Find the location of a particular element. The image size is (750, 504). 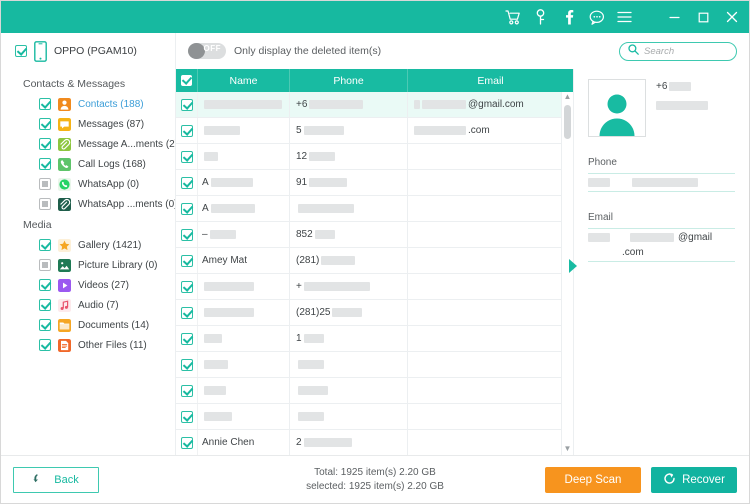

select-all-checkbox is located at coordinates (186, 80).